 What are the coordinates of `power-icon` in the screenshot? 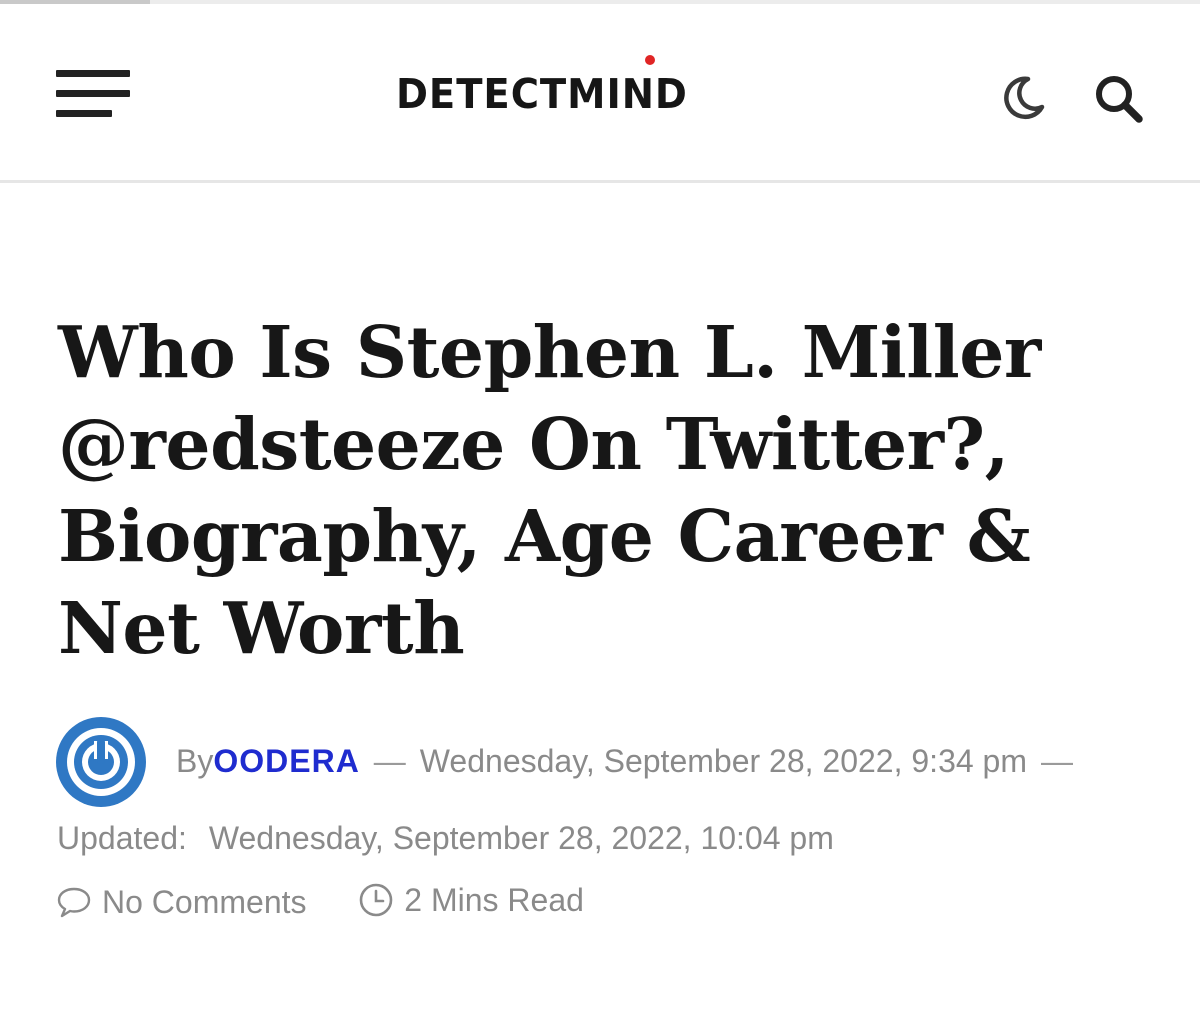 It's located at (101, 762).